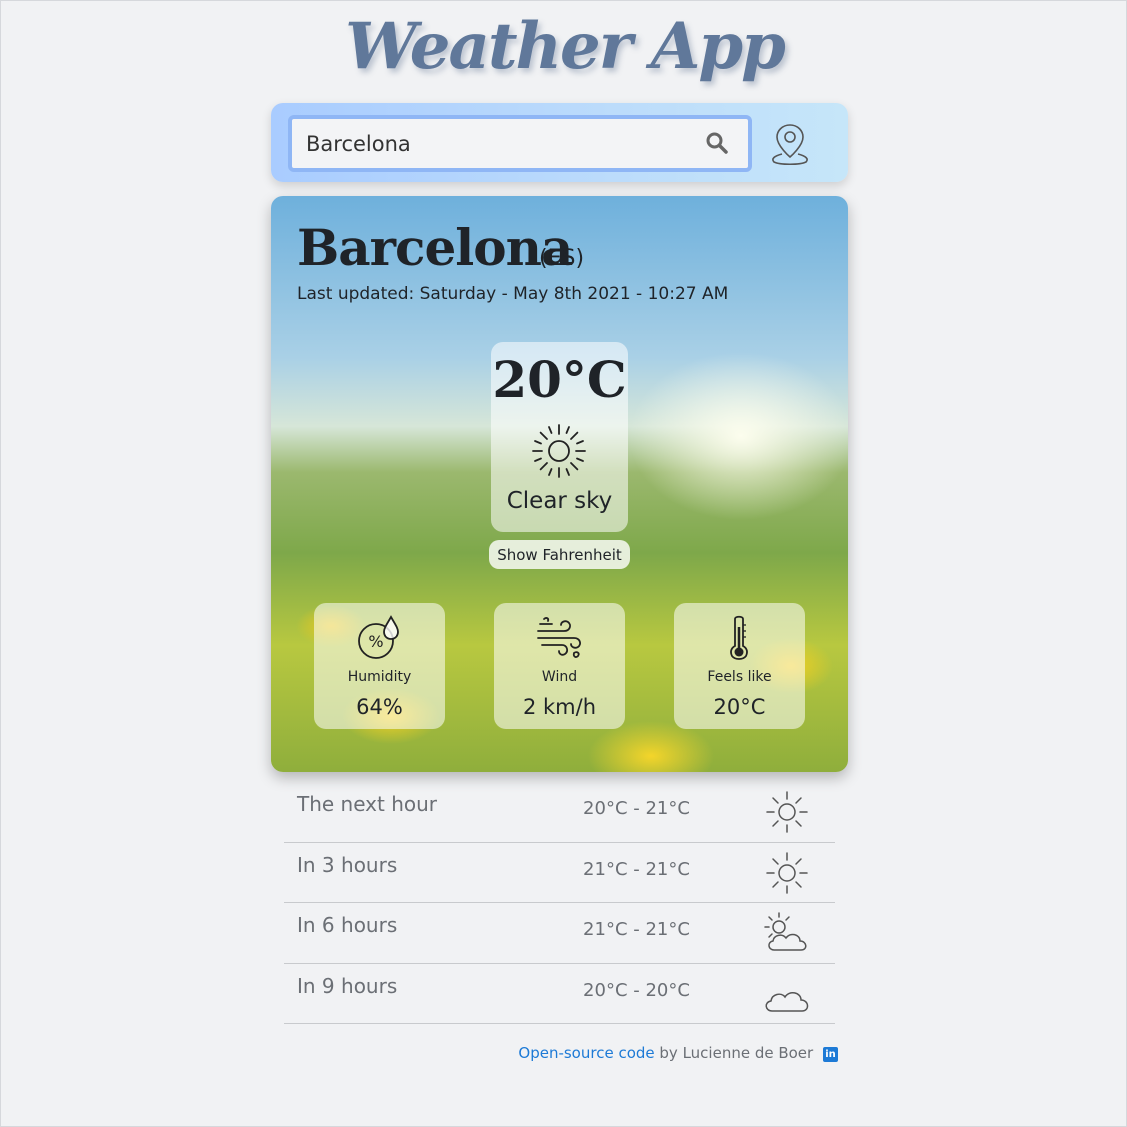 This screenshot has height=1127, width=1127. Describe the element at coordinates (787, 1001) in the screenshot. I see `cloud-icon` at that location.